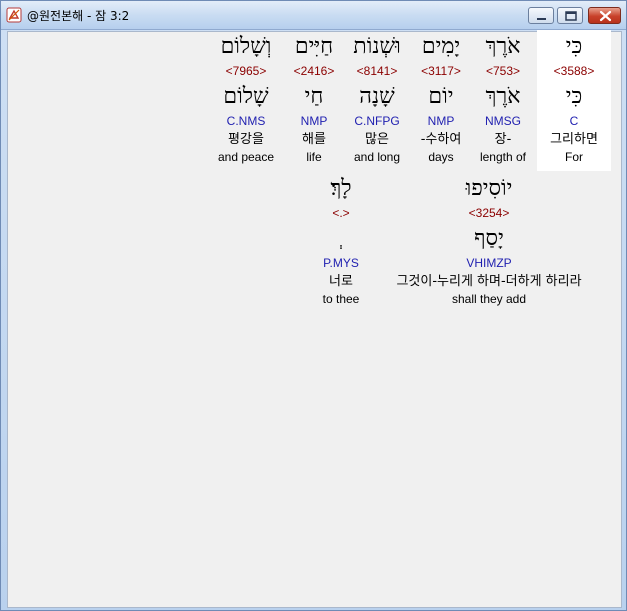 The height and width of the screenshot is (611, 627). Describe the element at coordinates (574, 157) in the screenshot. I see `english-gloss: For` at that location.